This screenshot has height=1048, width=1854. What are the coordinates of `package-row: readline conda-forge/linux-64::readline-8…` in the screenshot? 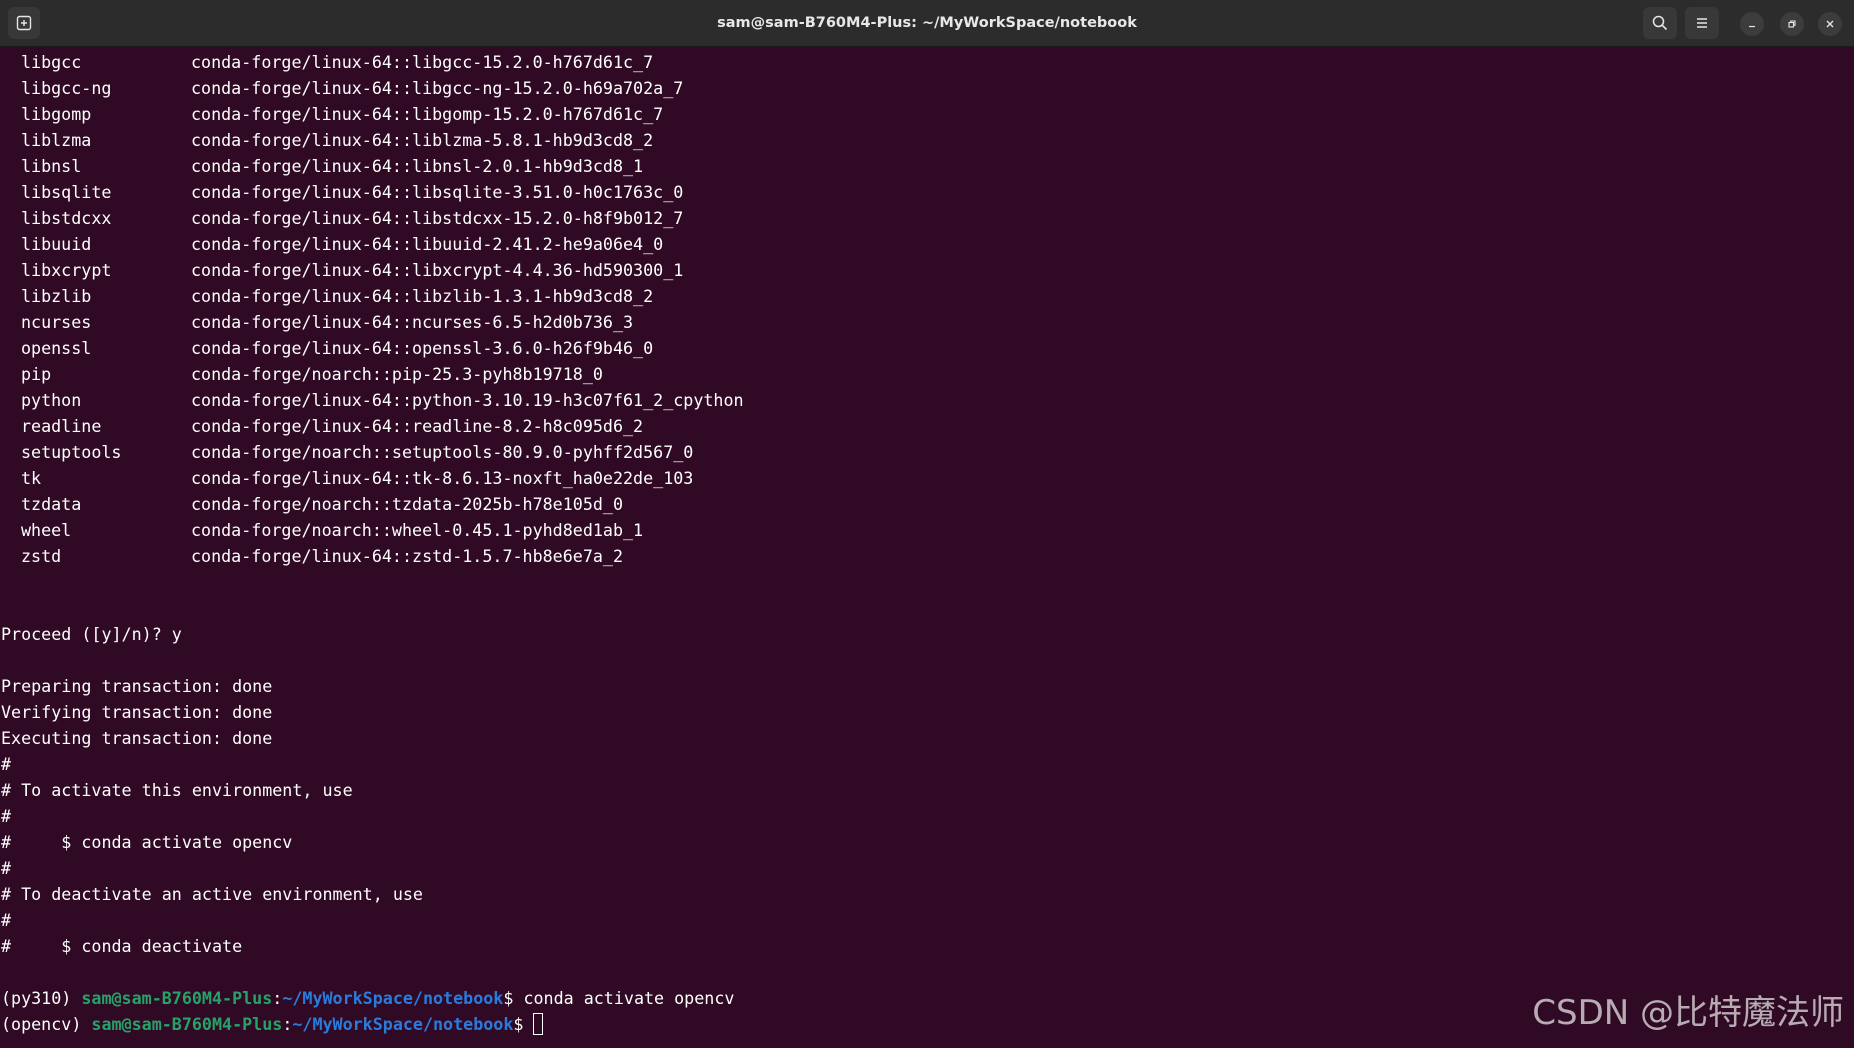 It's located at (926, 426).